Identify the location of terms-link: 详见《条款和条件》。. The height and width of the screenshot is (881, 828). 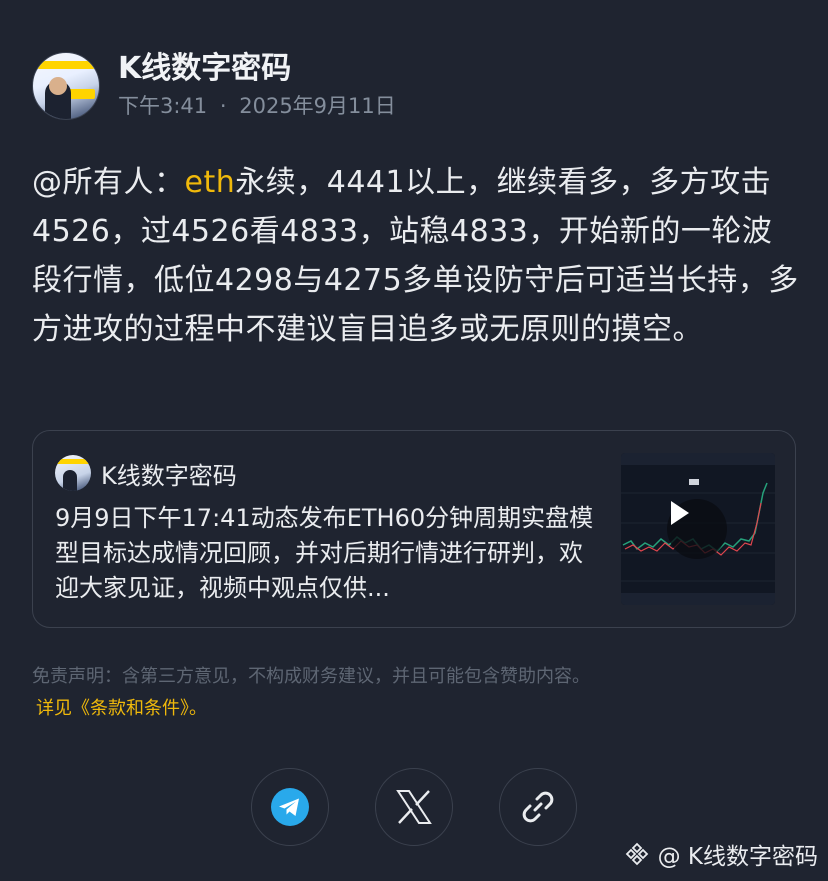
(121, 707).